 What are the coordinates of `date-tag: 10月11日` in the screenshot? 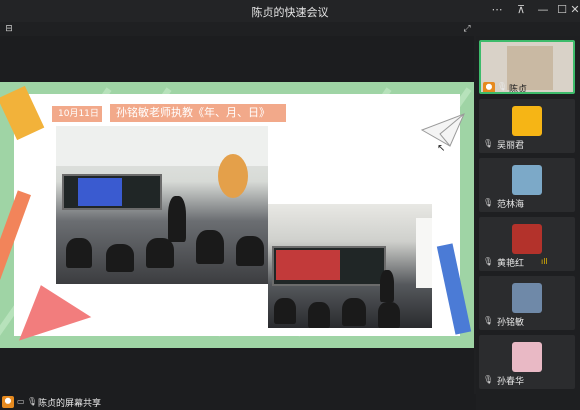 It's located at (77, 114).